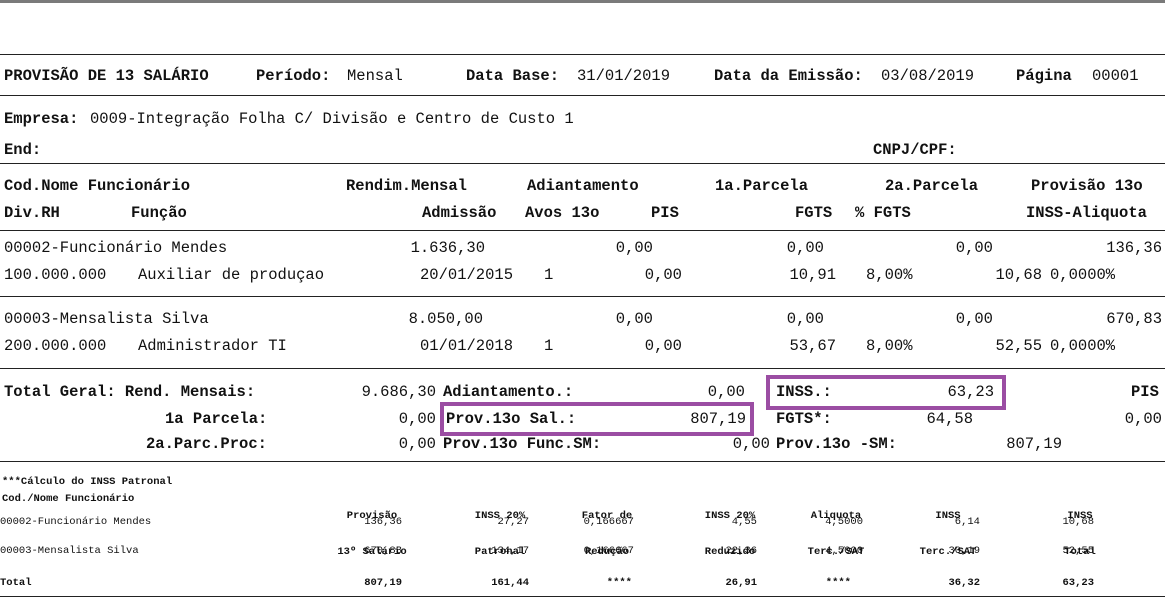  Describe the element at coordinates (928, 76) in the screenshot. I see `emissao-value: 03/08/2019` at that location.